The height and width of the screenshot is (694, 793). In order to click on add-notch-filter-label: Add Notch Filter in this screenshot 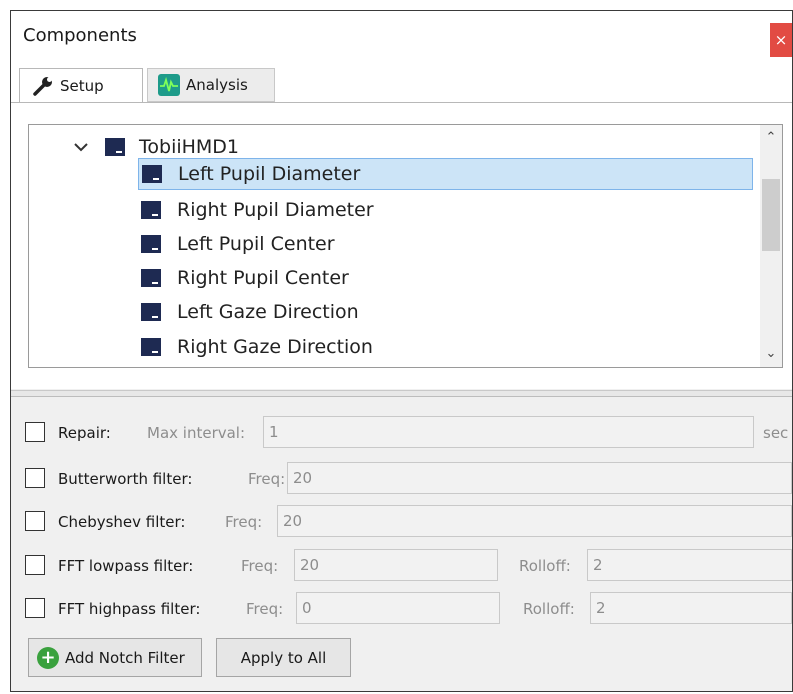, I will do `click(125, 657)`.